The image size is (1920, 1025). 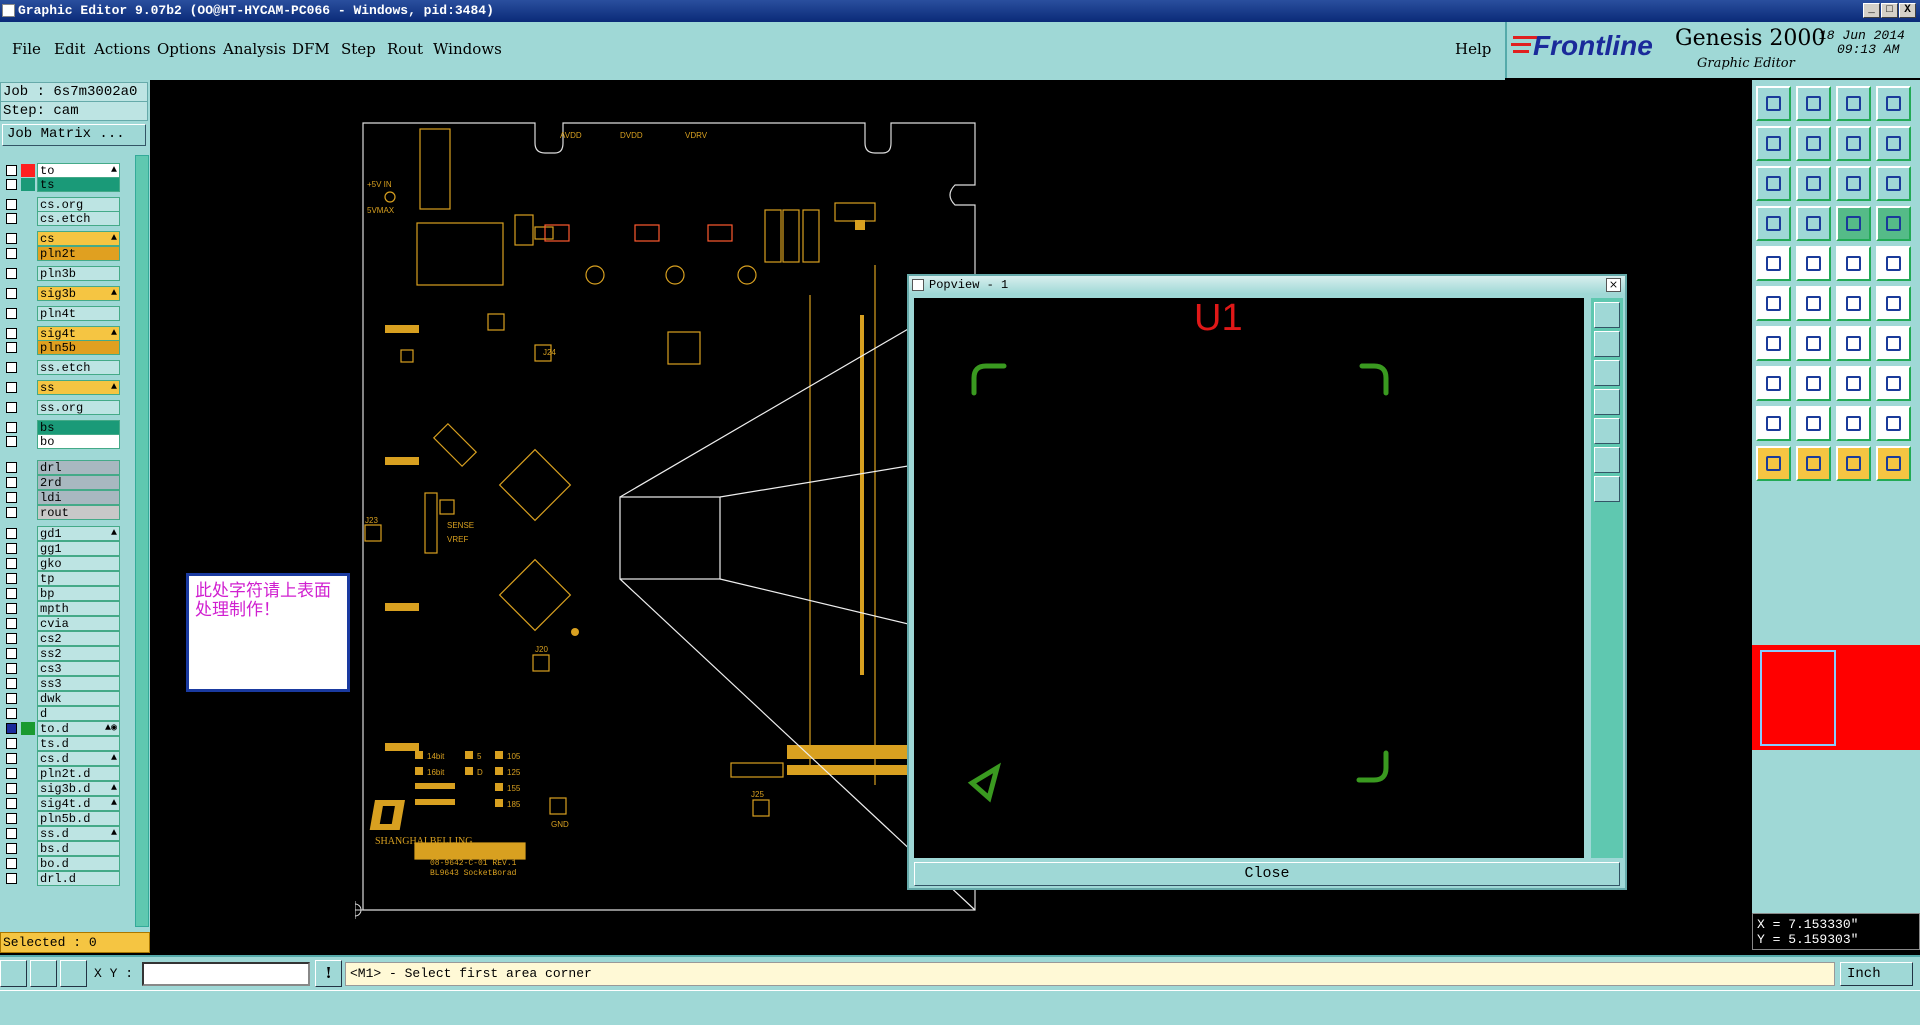 What do you see at coordinates (1773, 343) in the screenshot?
I see `line-button` at bounding box center [1773, 343].